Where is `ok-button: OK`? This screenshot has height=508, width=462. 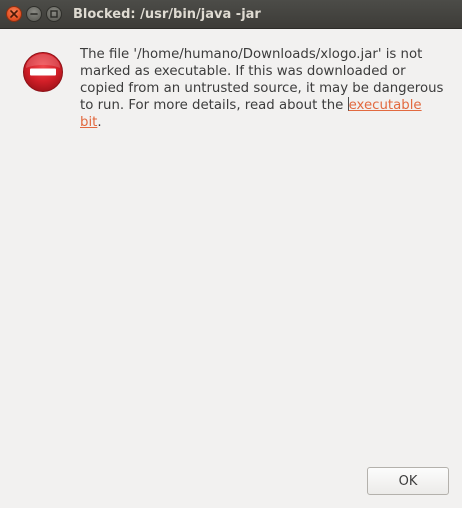 ok-button: OK is located at coordinates (408, 481).